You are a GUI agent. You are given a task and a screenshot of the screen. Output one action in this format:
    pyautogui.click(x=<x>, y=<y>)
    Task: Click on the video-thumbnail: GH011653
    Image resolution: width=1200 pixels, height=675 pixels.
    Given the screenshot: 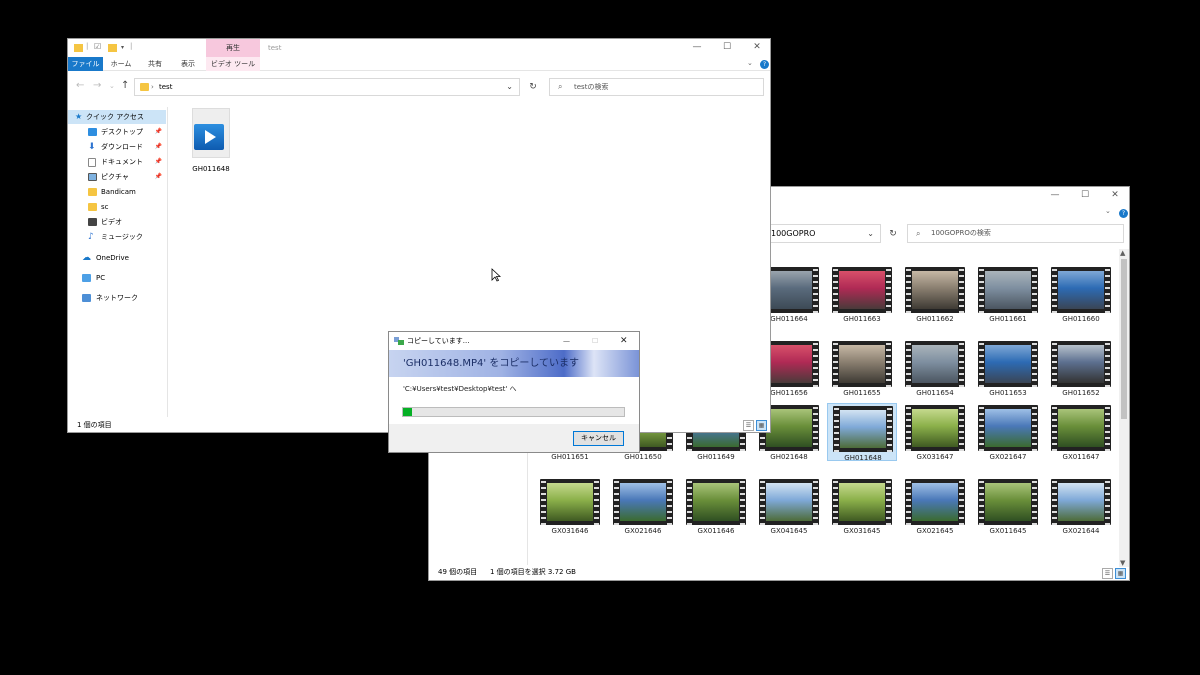 What is the action you would take?
    pyautogui.click(x=1008, y=368)
    